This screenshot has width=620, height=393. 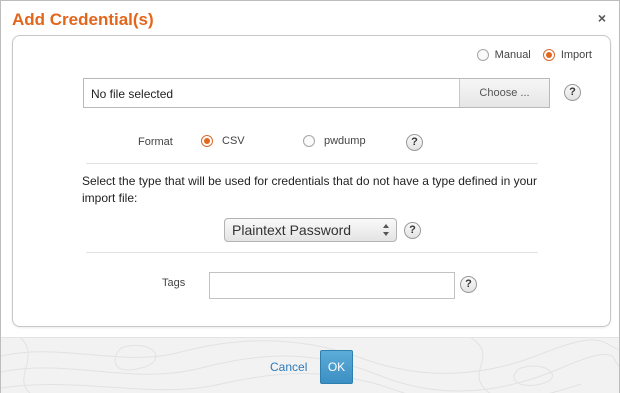 I want to click on credential-type-select: Plaintext Password, so click(x=310, y=230).